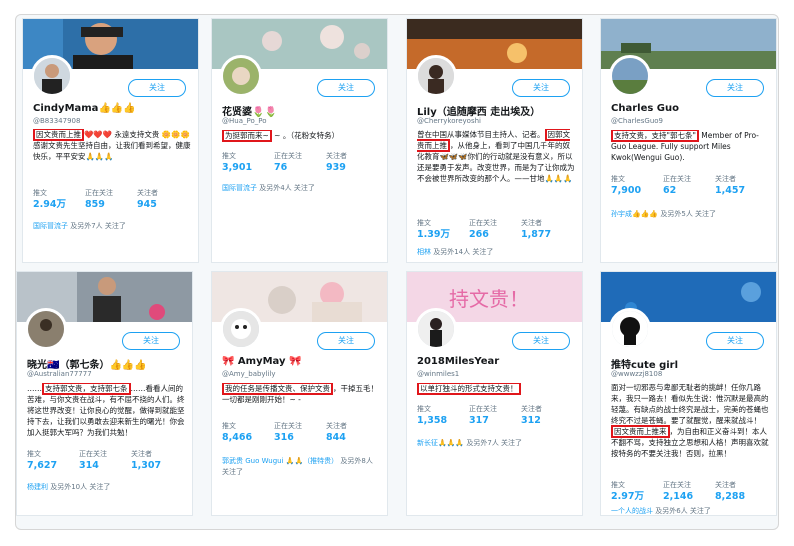  What do you see at coordinates (637, 186) in the screenshot?
I see `tweets-stat: 推文 7,900` at bounding box center [637, 186].